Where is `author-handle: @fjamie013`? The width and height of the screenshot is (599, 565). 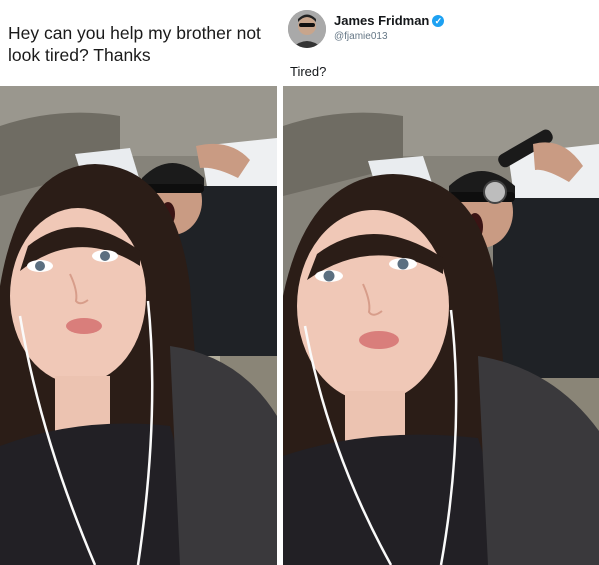
author-handle: @fjamie013 is located at coordinates (361, 36).